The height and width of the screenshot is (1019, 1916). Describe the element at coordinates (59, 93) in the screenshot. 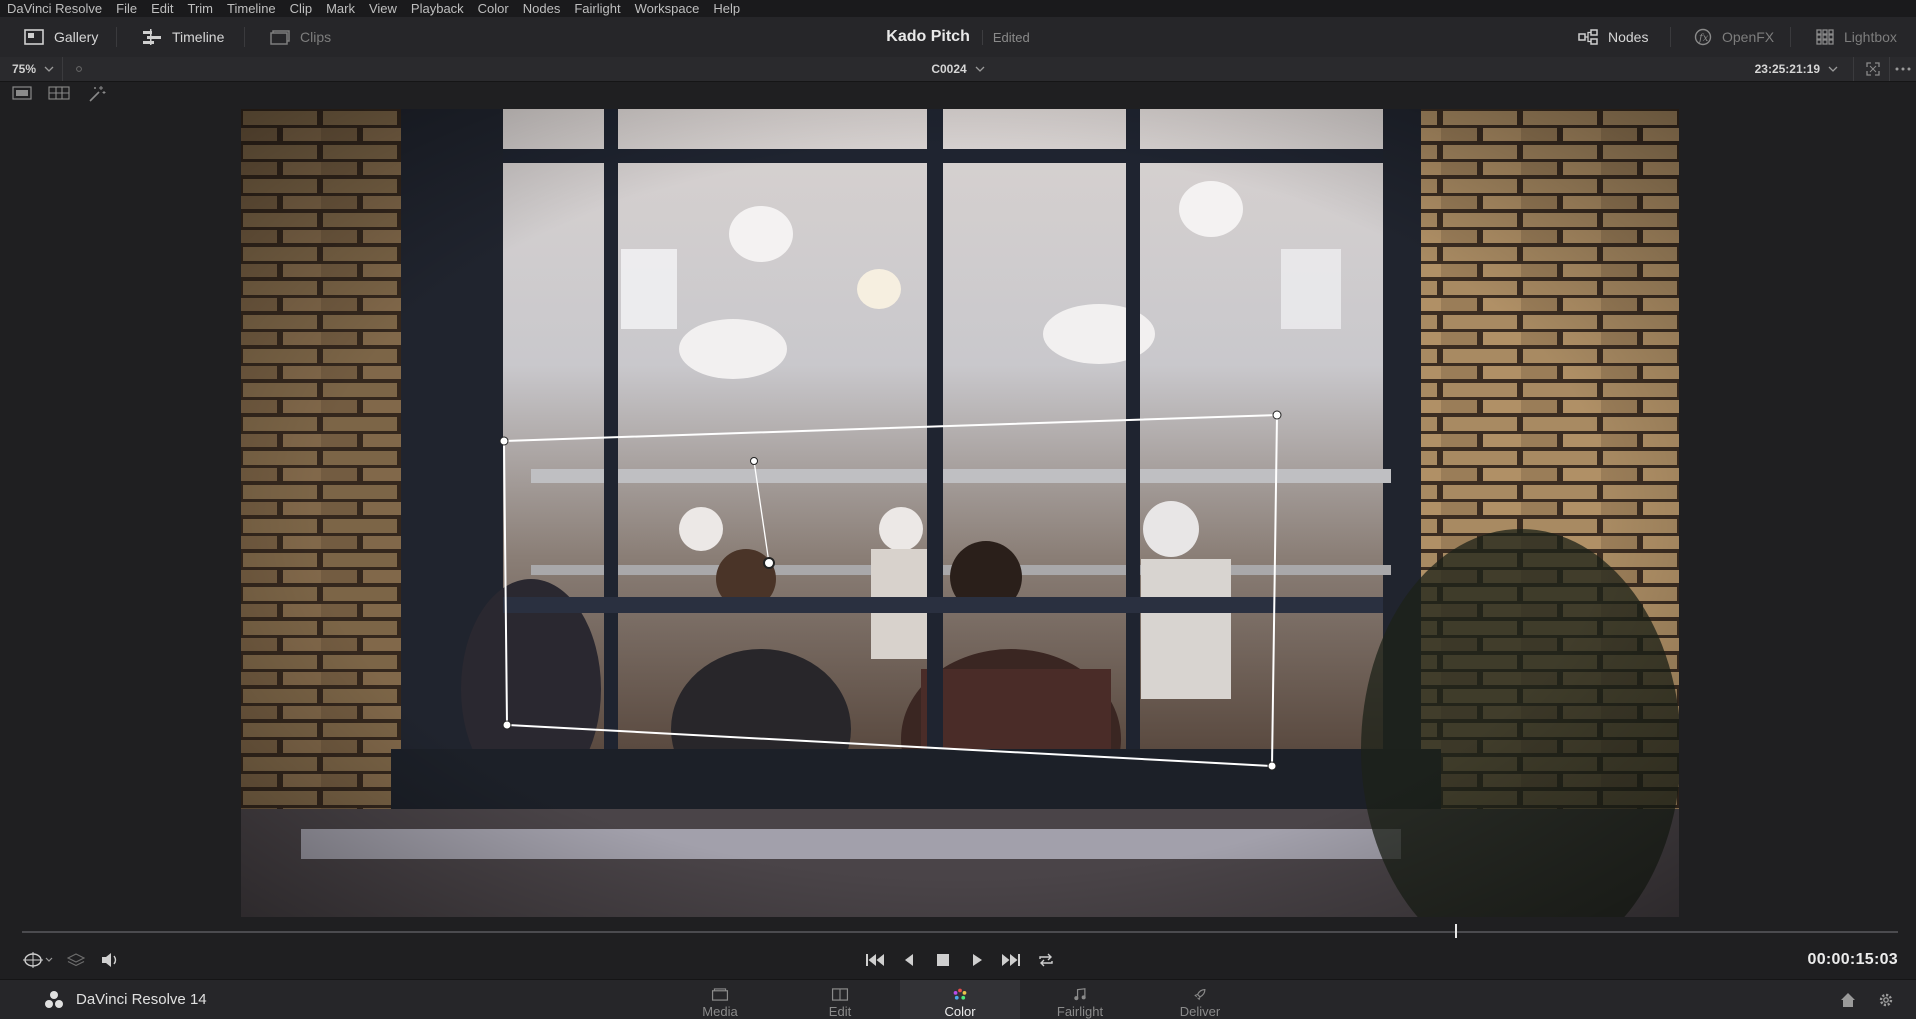

I see `split-view-icon` at that location.